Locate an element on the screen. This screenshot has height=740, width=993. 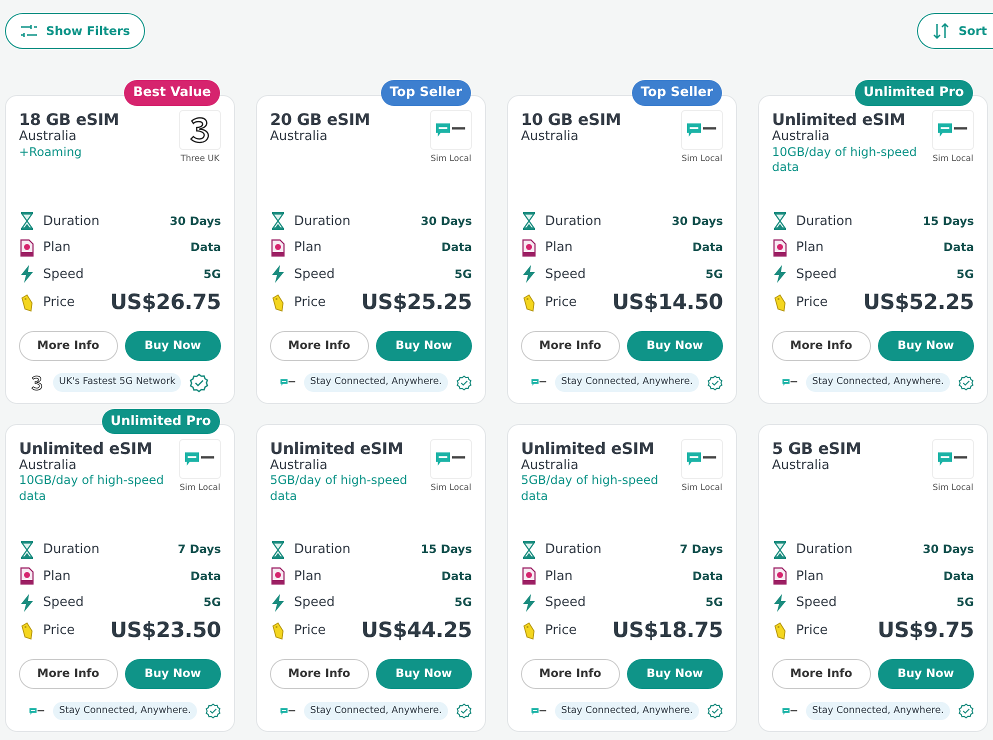
sliders-icon is located at coordinates (29, 31).